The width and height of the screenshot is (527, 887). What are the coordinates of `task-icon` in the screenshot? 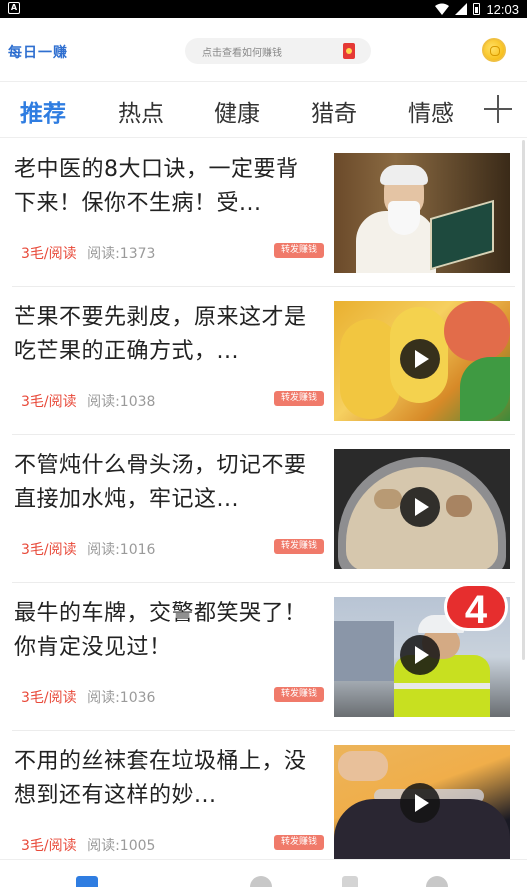 It's located at (350, 881).